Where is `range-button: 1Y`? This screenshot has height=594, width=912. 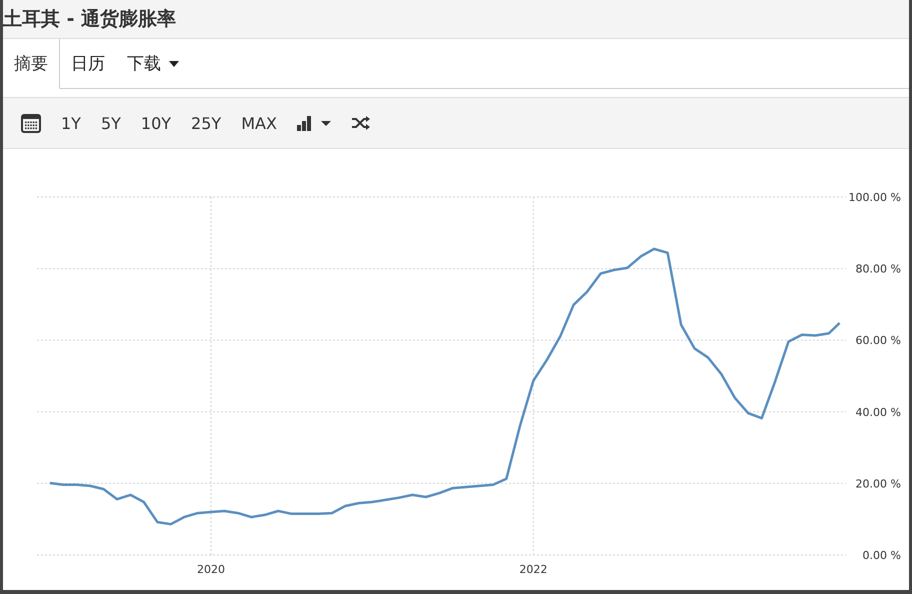 range-button: 1Y is located at coordinates (71, 123).